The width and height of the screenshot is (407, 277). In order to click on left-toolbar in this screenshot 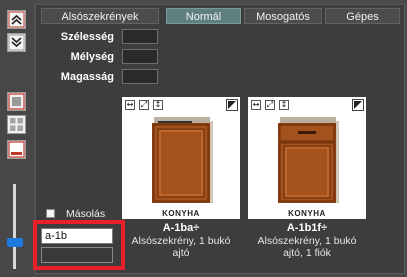, I will do `click(16, 138)`.